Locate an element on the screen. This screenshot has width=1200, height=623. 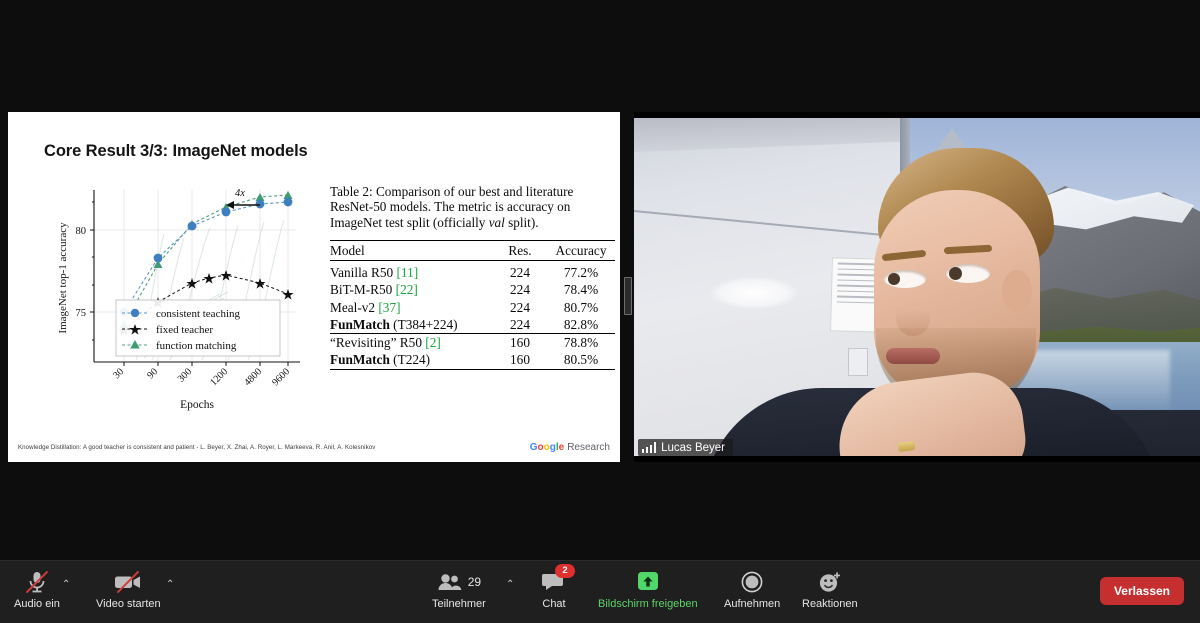
cell-ref: [11] is located at coordinates (407, 273).